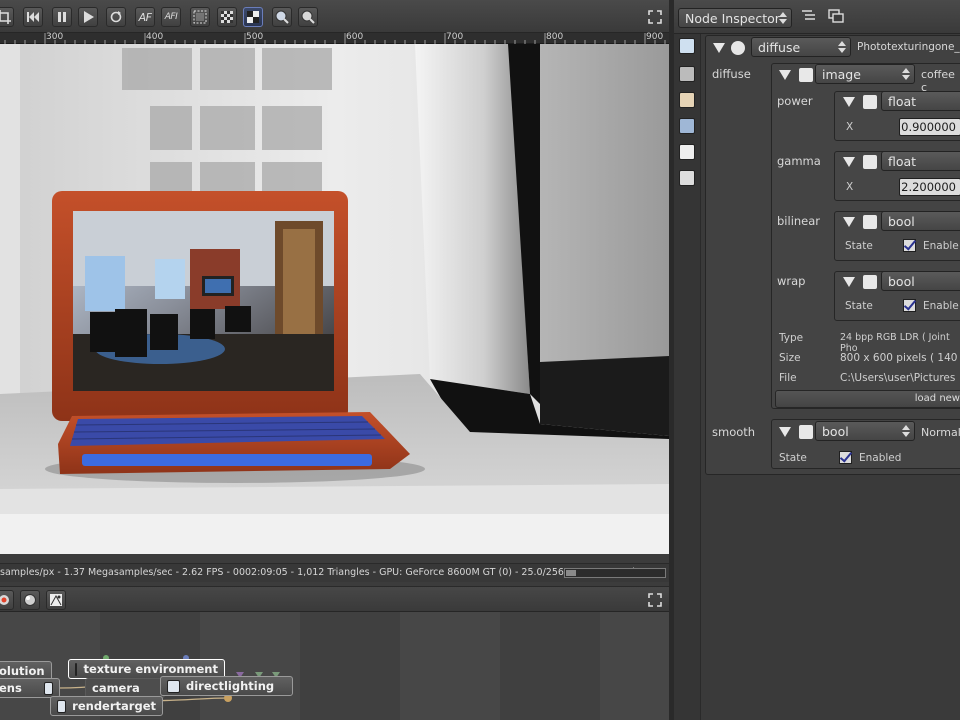 The height and width of the screenshot is (720, 960). I want to click on graph-add-node-button, so click(7, 600).